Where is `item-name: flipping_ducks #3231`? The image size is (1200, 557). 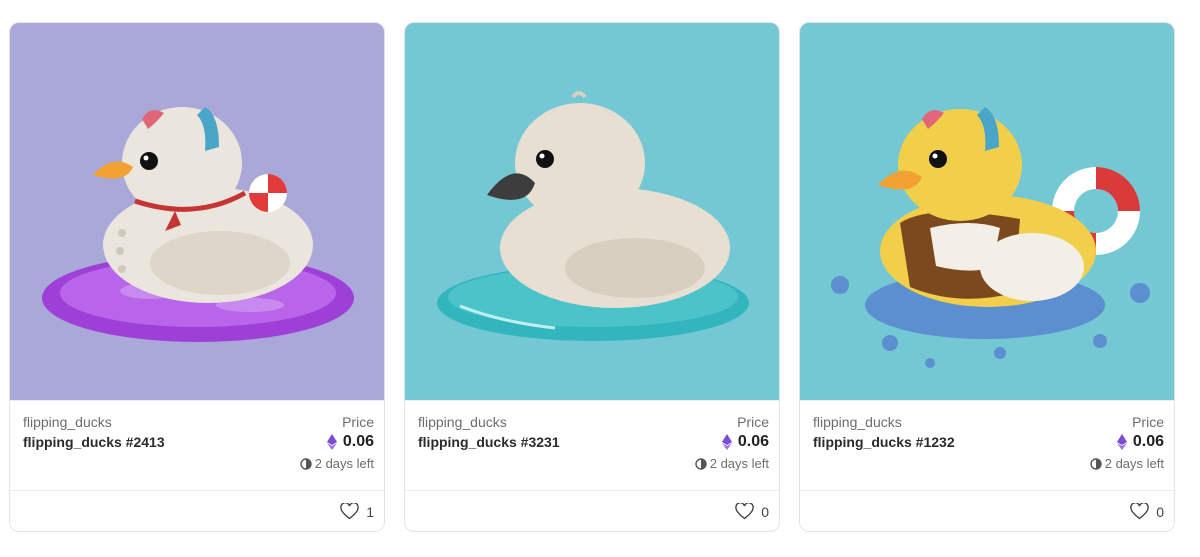
item-name: flipping_ducks #3231 is located at coordinates (489, 442).